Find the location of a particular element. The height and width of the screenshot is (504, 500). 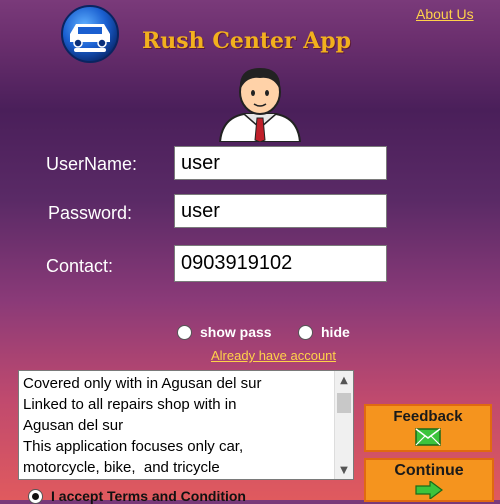

show-pass-label: show pass is located at coordinates (236, 332).